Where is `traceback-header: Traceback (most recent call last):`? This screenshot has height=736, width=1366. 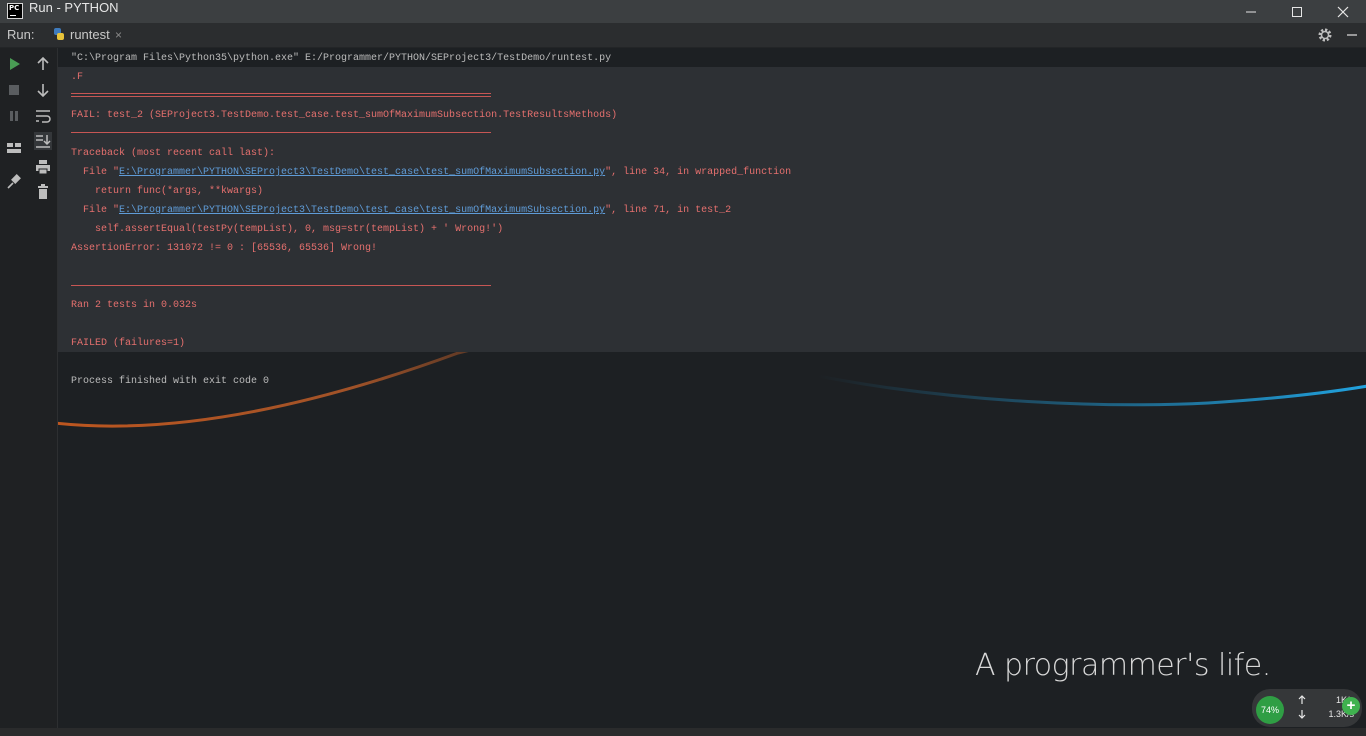 traceback-header: Traceback (most recent call last): is located at coordinates (173, 153).